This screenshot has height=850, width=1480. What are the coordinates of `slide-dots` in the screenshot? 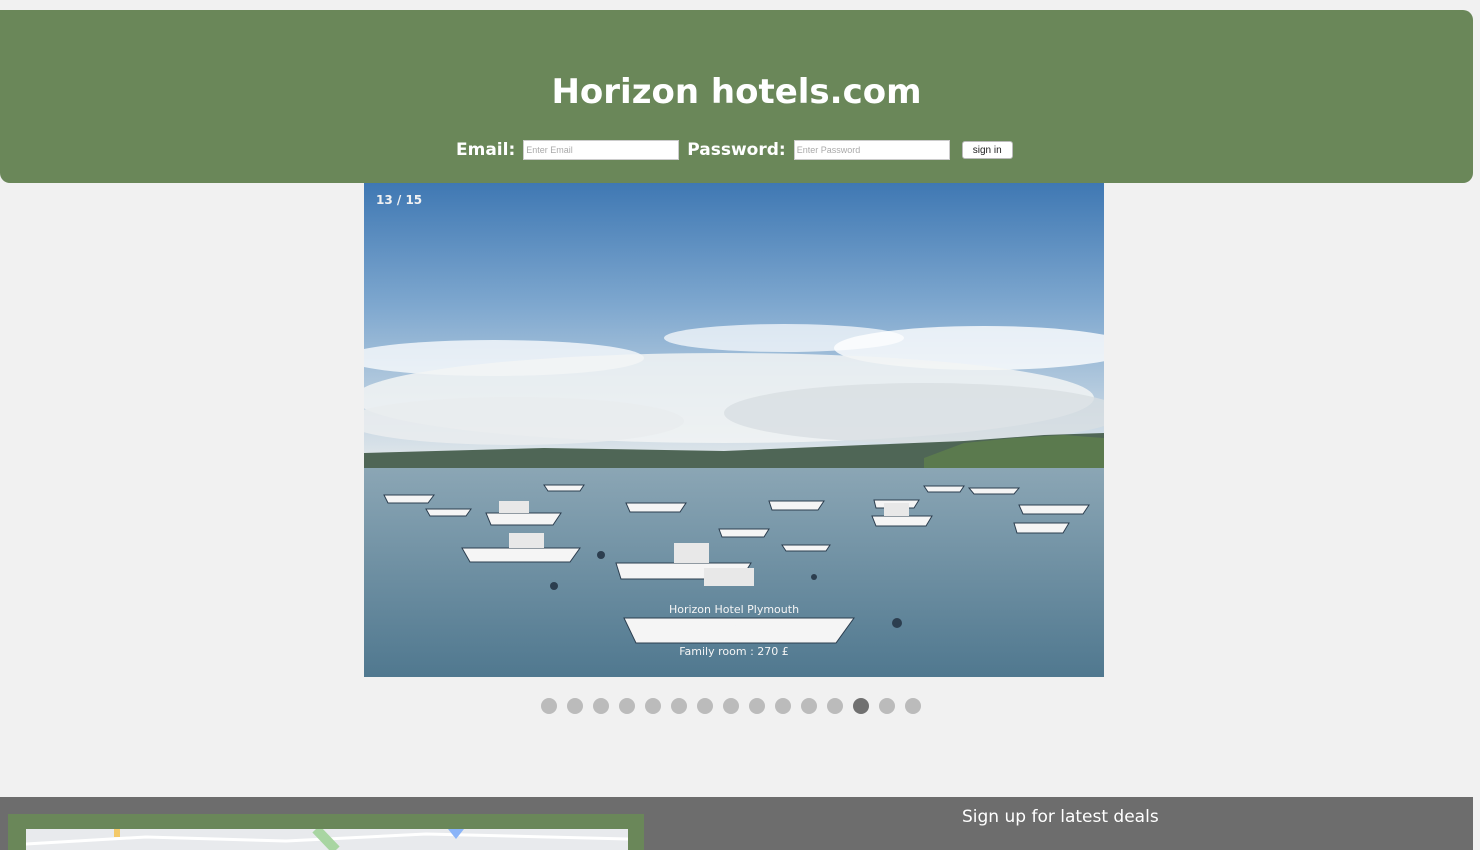 It's located at (736, 706).